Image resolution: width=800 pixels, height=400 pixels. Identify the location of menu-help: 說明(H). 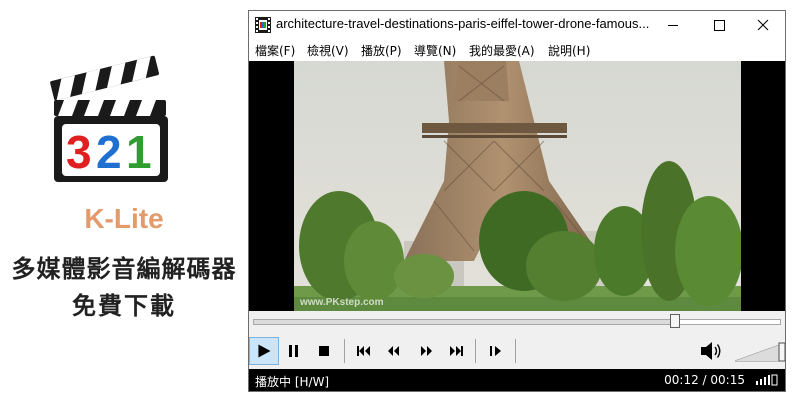
(569, 50).